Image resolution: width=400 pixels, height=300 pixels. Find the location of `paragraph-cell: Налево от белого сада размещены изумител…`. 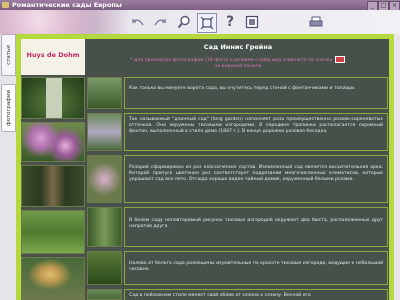

paragraph-cell: Налево от белого сада размещены изумител… is located at coordinates (256, 268).